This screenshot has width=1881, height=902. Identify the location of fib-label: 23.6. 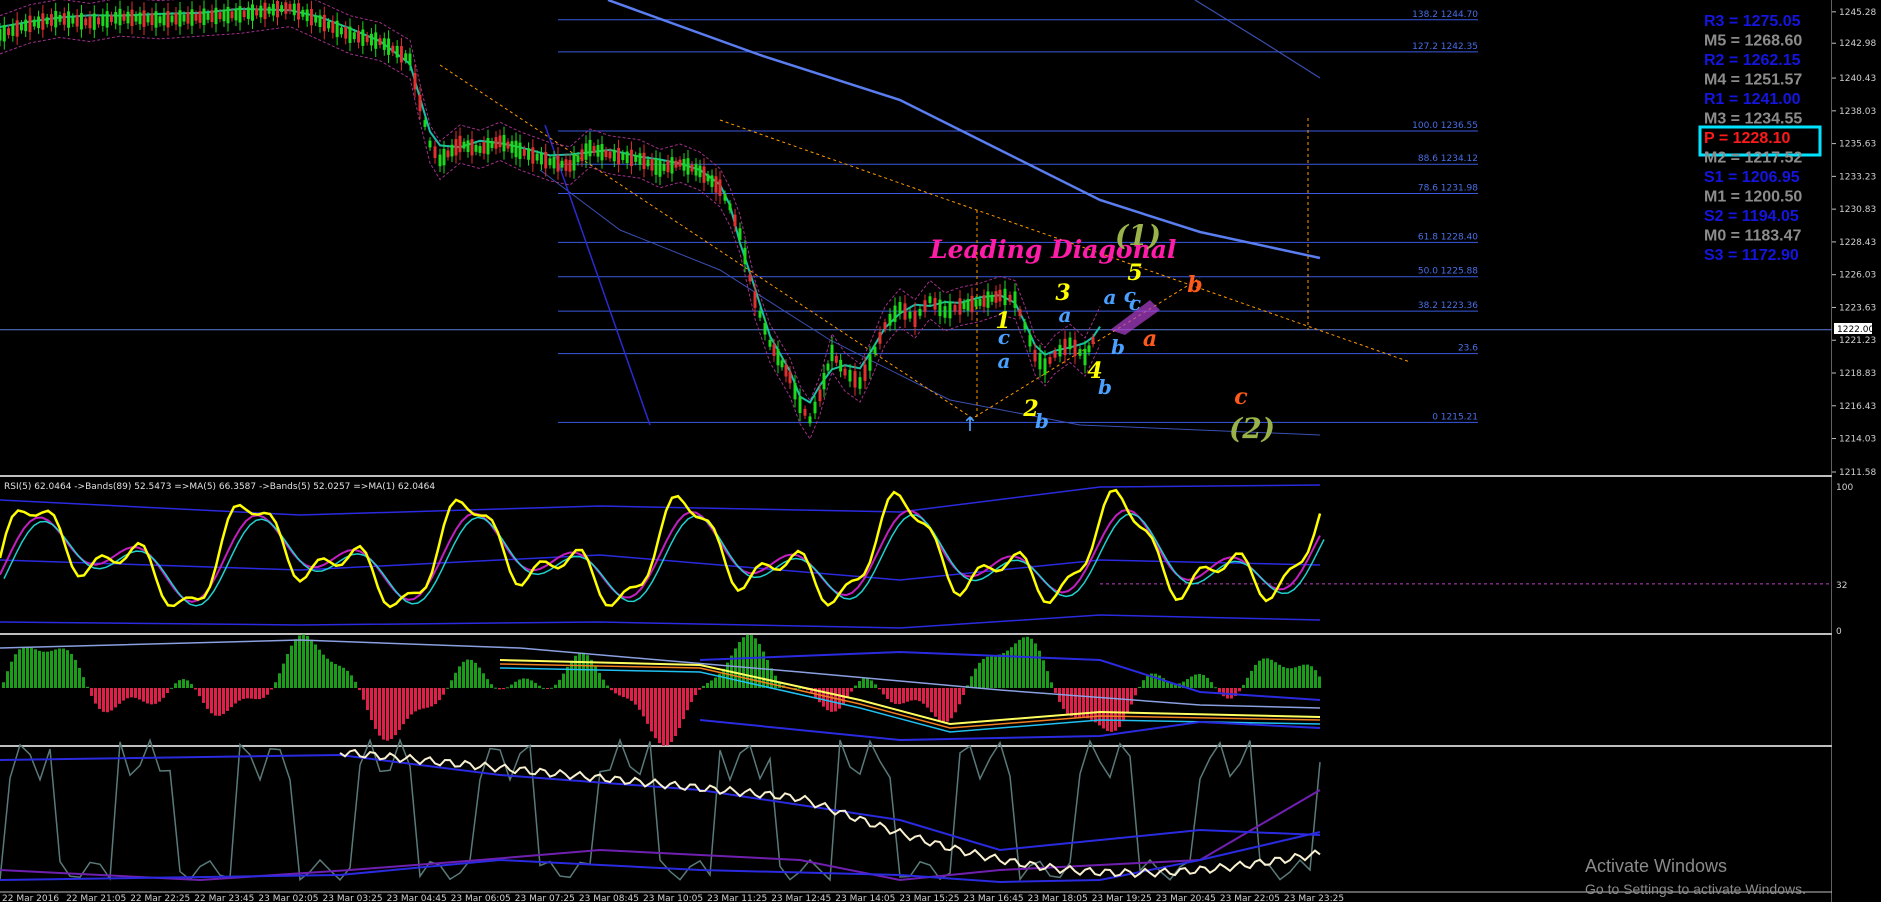
(1468, 349).